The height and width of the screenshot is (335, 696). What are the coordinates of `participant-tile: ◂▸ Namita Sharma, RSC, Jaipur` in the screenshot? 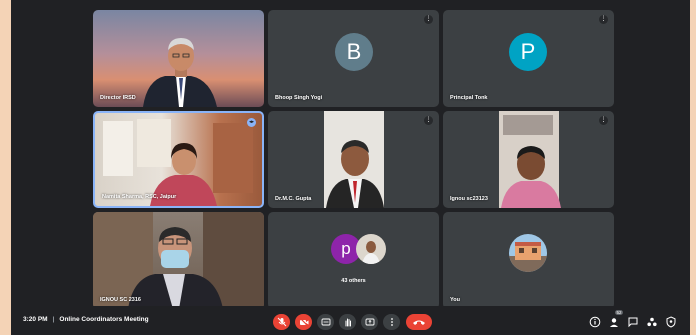 It's located at (178, 159).